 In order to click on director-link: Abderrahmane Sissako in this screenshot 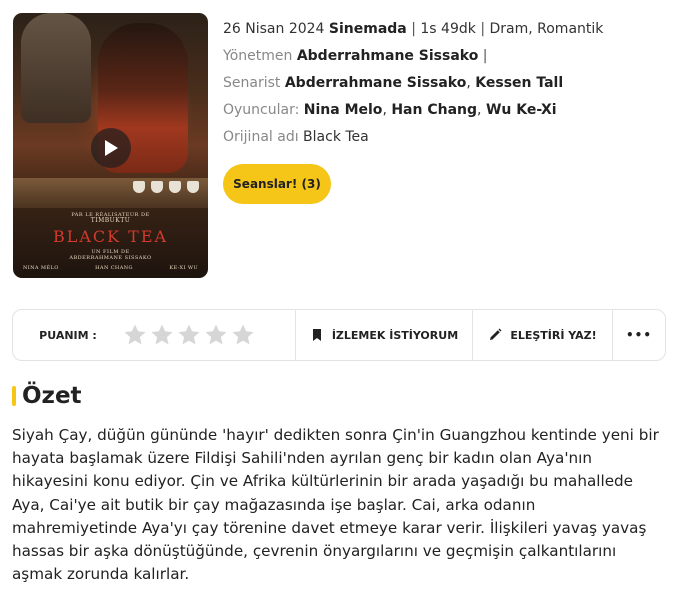, I will do `click(388, 56)`.